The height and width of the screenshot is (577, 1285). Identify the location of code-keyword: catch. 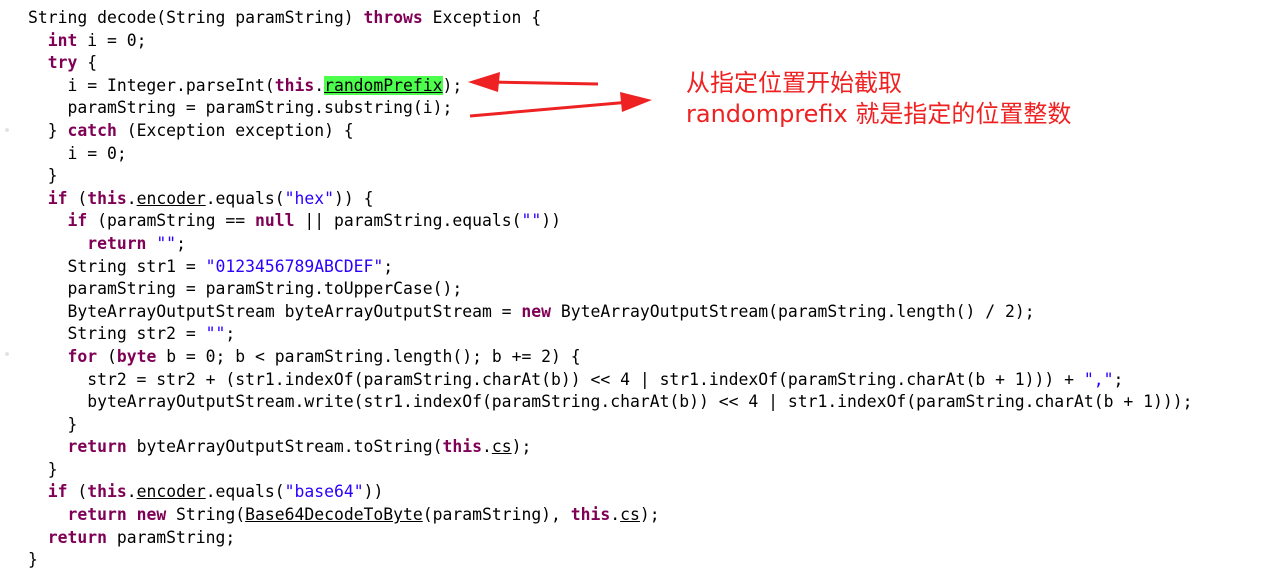
(92, 130).